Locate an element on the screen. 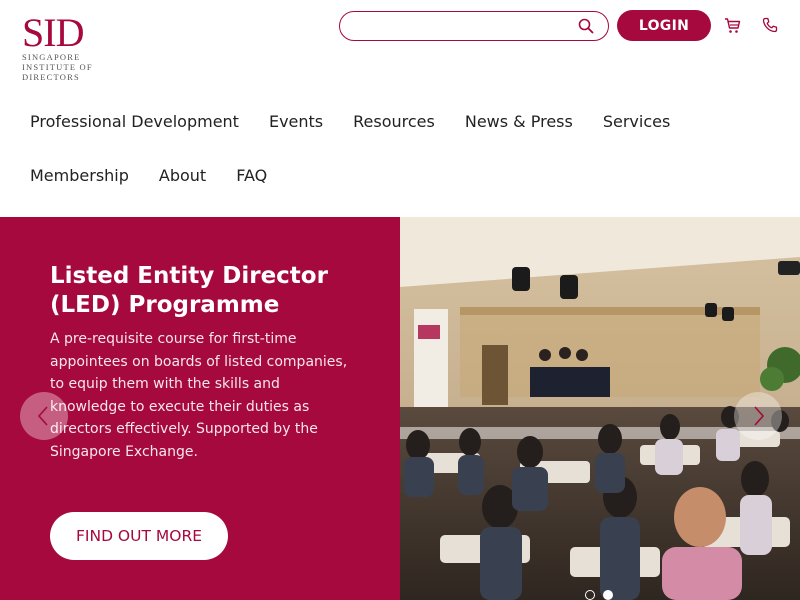  nav-item-services: Services is located at coordinates (636, 121).